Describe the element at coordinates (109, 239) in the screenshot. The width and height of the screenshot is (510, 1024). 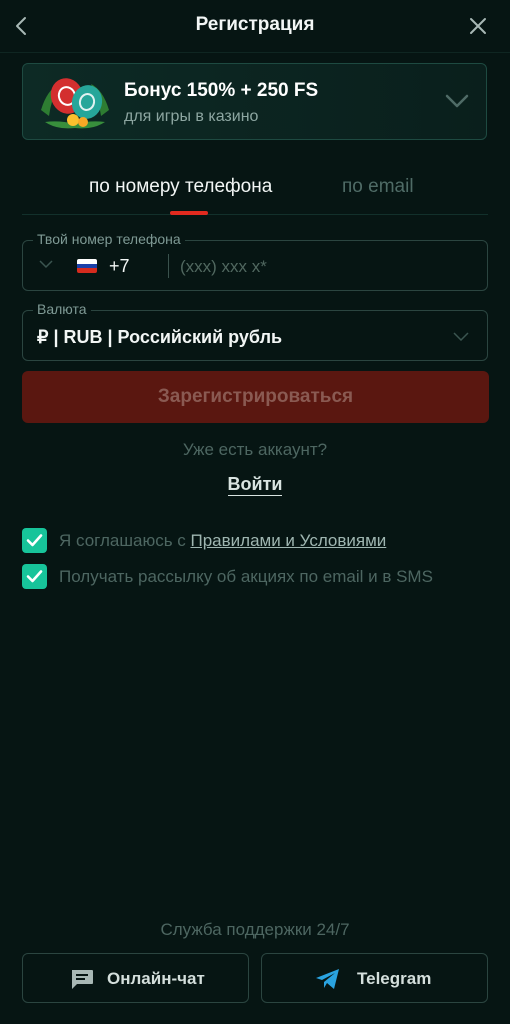
I see `phone-label: Твой номер телефона` at that location.